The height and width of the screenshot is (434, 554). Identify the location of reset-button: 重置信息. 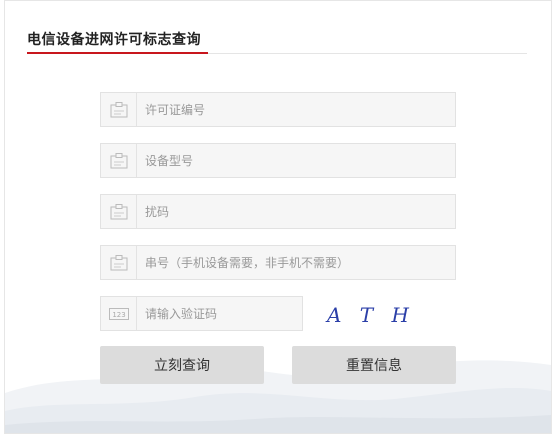
(374, 365).